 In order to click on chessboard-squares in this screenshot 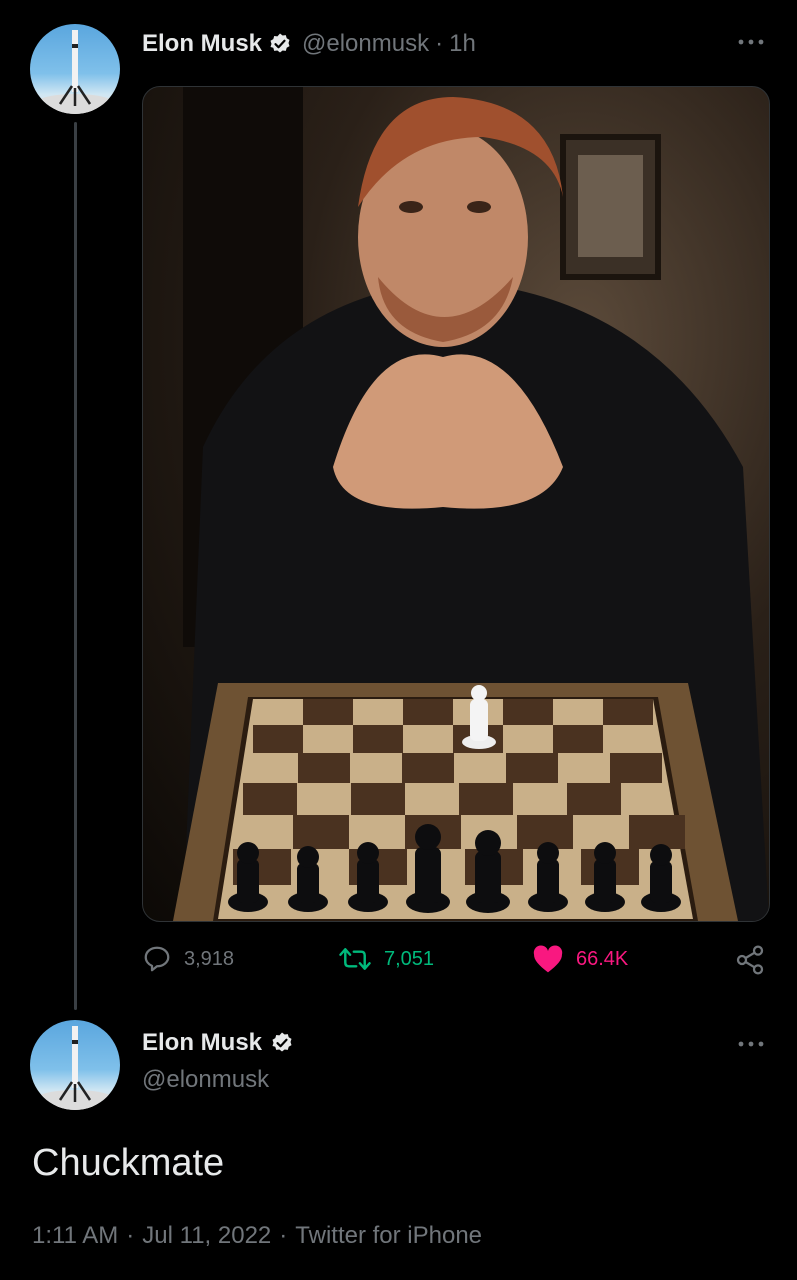, I will do `click(455, 809)`.